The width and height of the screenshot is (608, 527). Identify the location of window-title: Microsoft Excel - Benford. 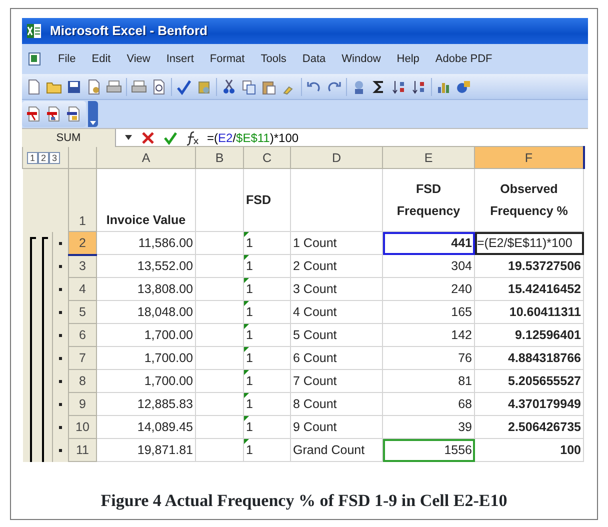
(129, 31).